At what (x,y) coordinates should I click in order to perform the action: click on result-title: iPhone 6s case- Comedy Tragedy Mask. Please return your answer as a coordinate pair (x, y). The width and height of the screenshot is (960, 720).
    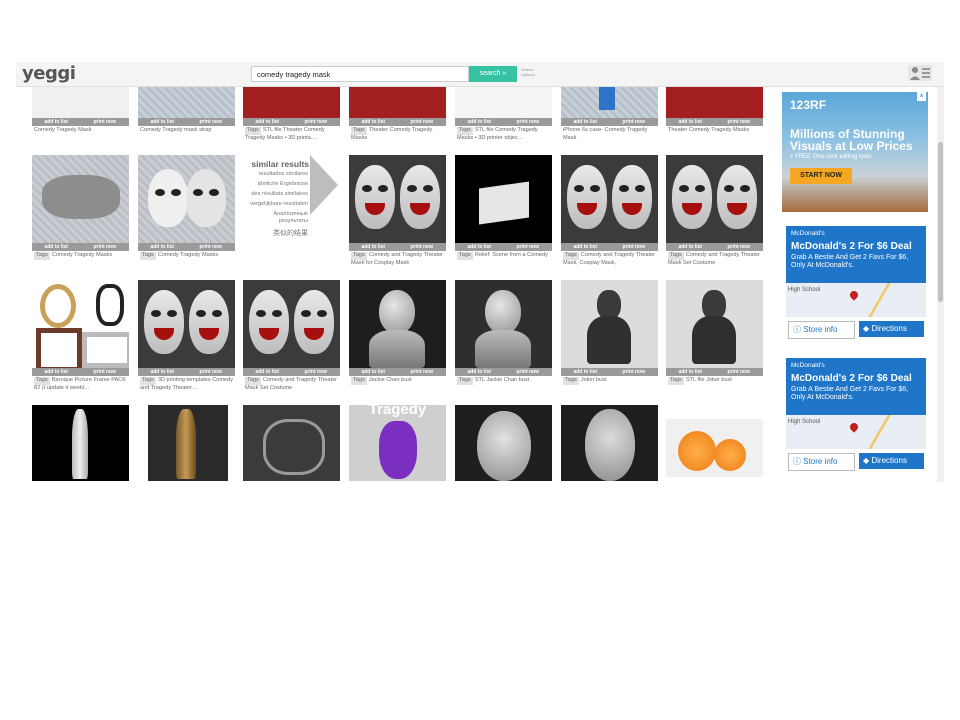
    Looking at the image, I should click on (609, 134).